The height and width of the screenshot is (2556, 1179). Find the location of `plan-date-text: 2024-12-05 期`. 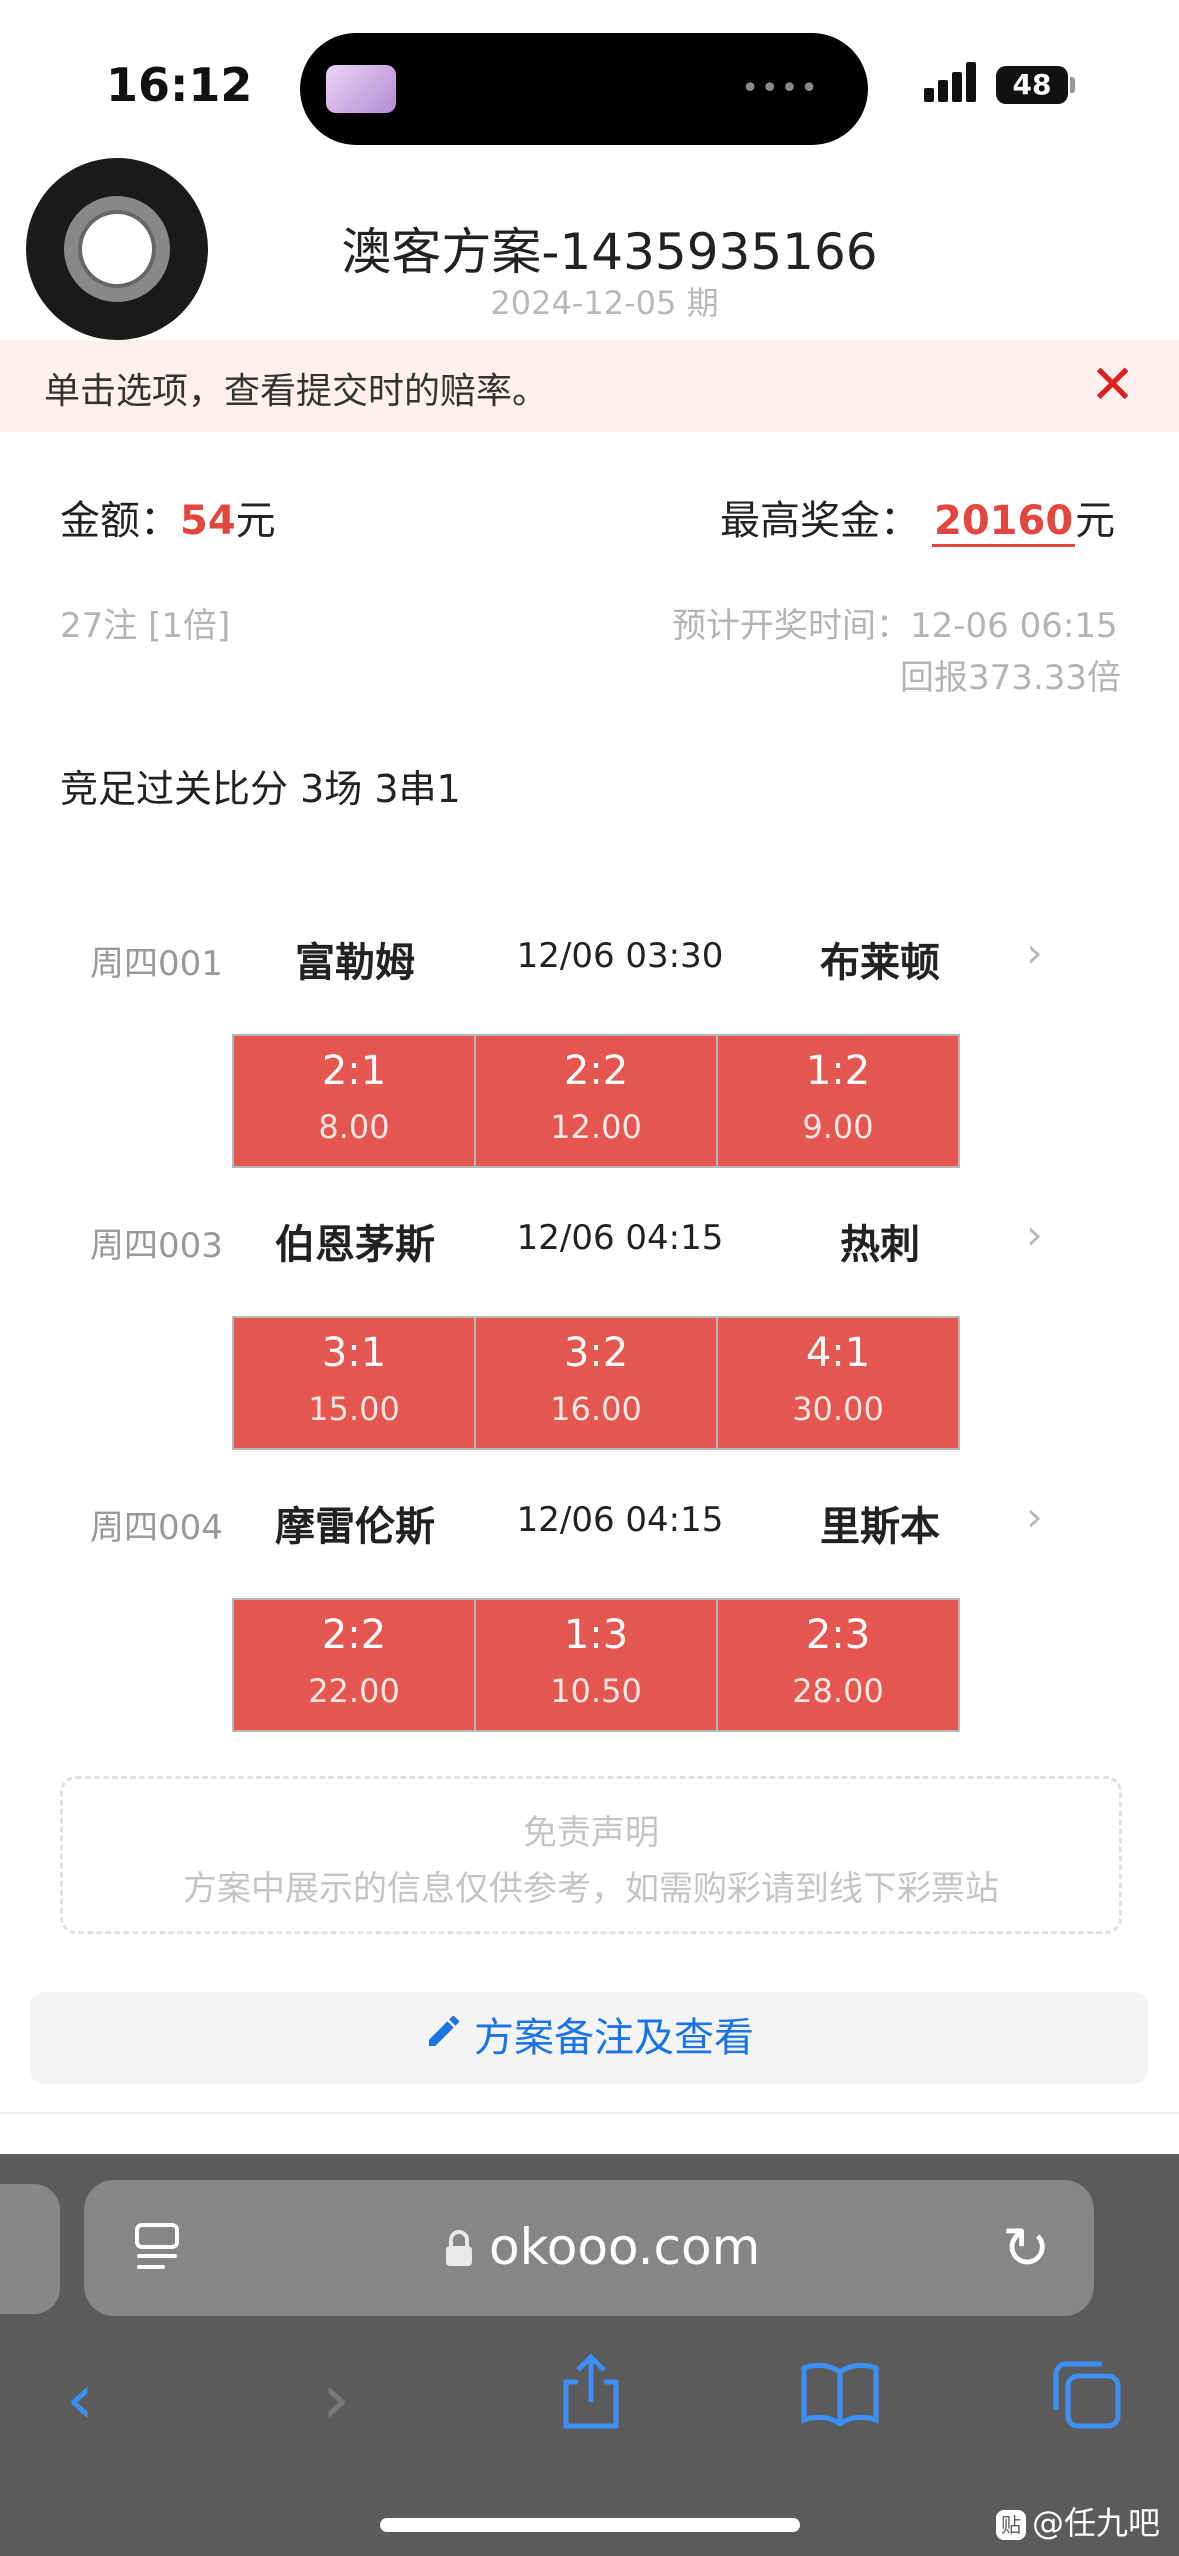

plan-date-text: 2024-12-05 期 is located at coordinates (604, 303).